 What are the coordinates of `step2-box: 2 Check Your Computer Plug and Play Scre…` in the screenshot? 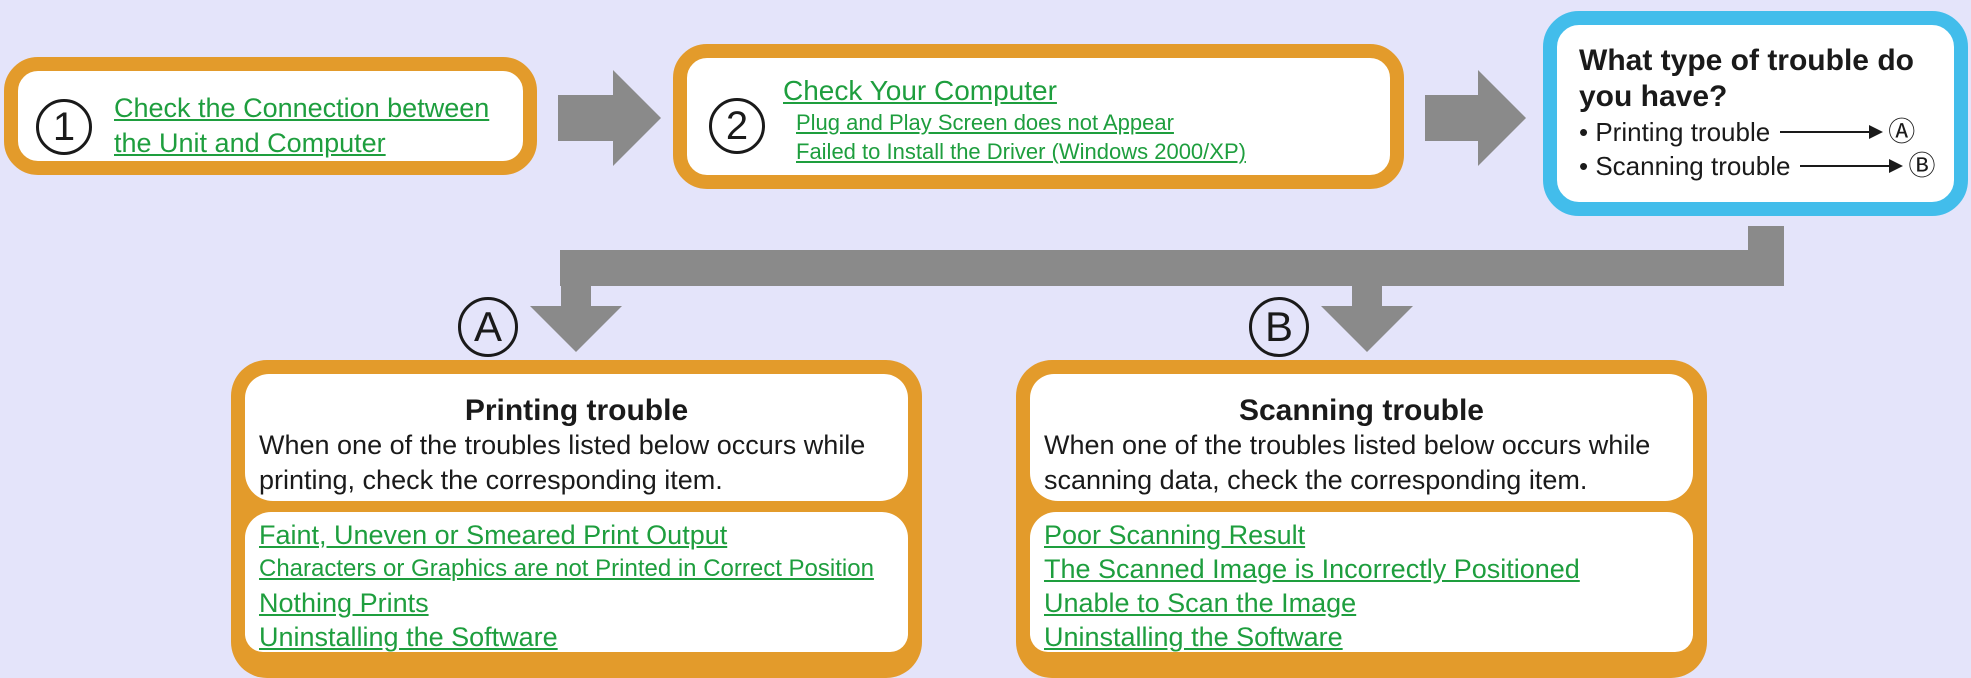 It's located at (1038, 116).